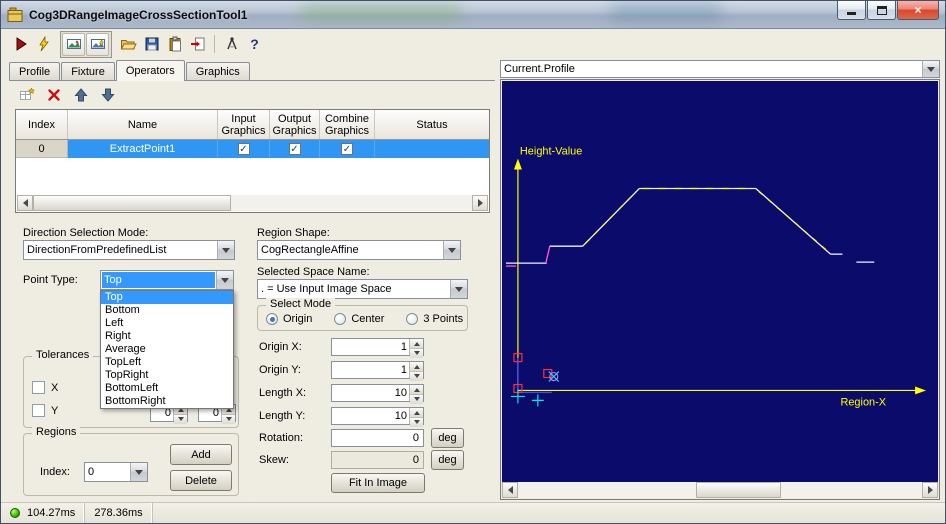  Describe the element at coordinates (167, 323) in the screenshot. I see `dropdown-option: Left` at that location.